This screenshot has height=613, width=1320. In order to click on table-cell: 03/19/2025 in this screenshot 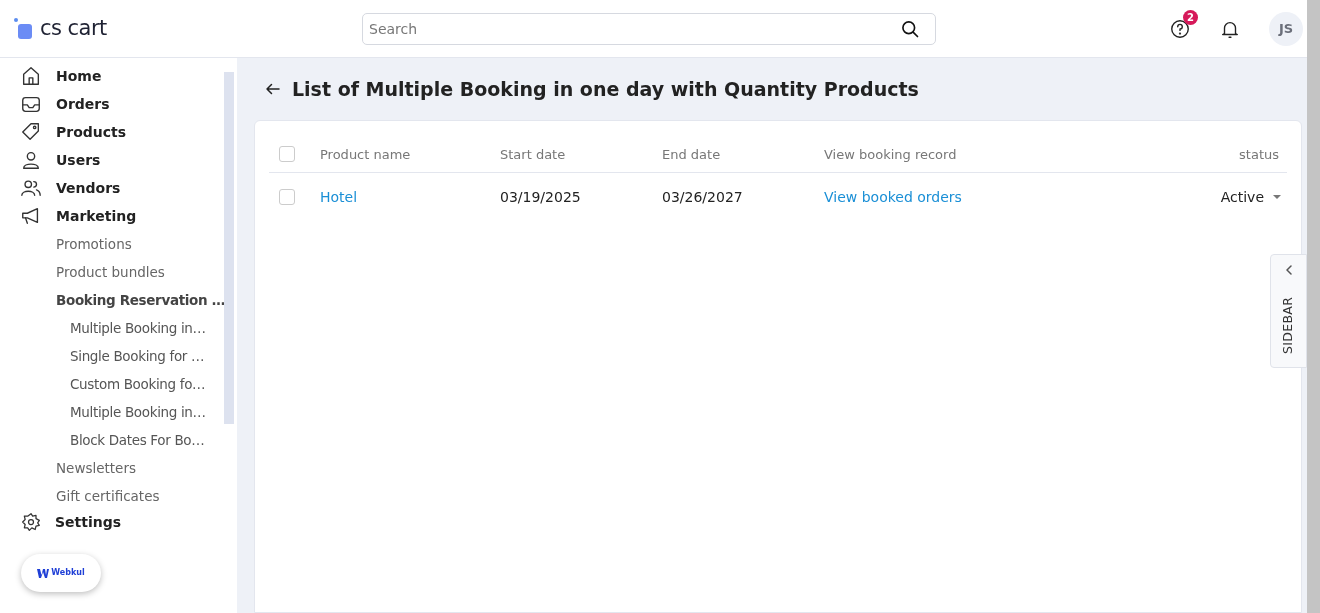, I will do `click(540, 197)`.